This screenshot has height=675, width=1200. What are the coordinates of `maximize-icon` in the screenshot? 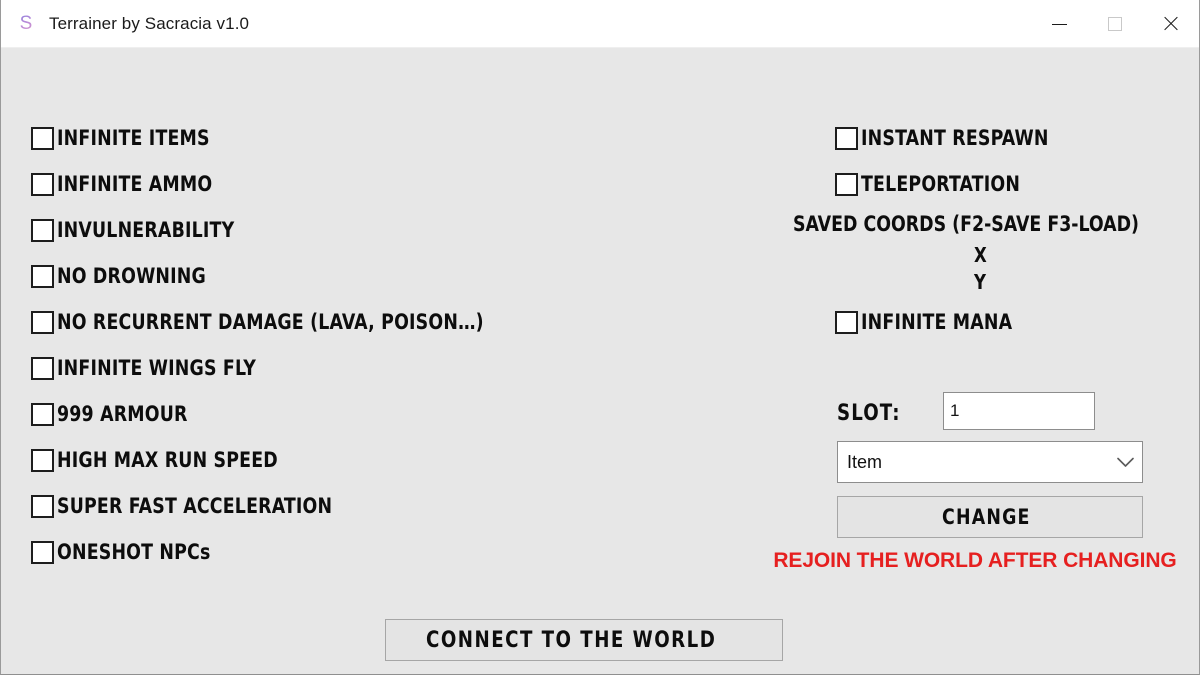 It's located at (1115, 24).